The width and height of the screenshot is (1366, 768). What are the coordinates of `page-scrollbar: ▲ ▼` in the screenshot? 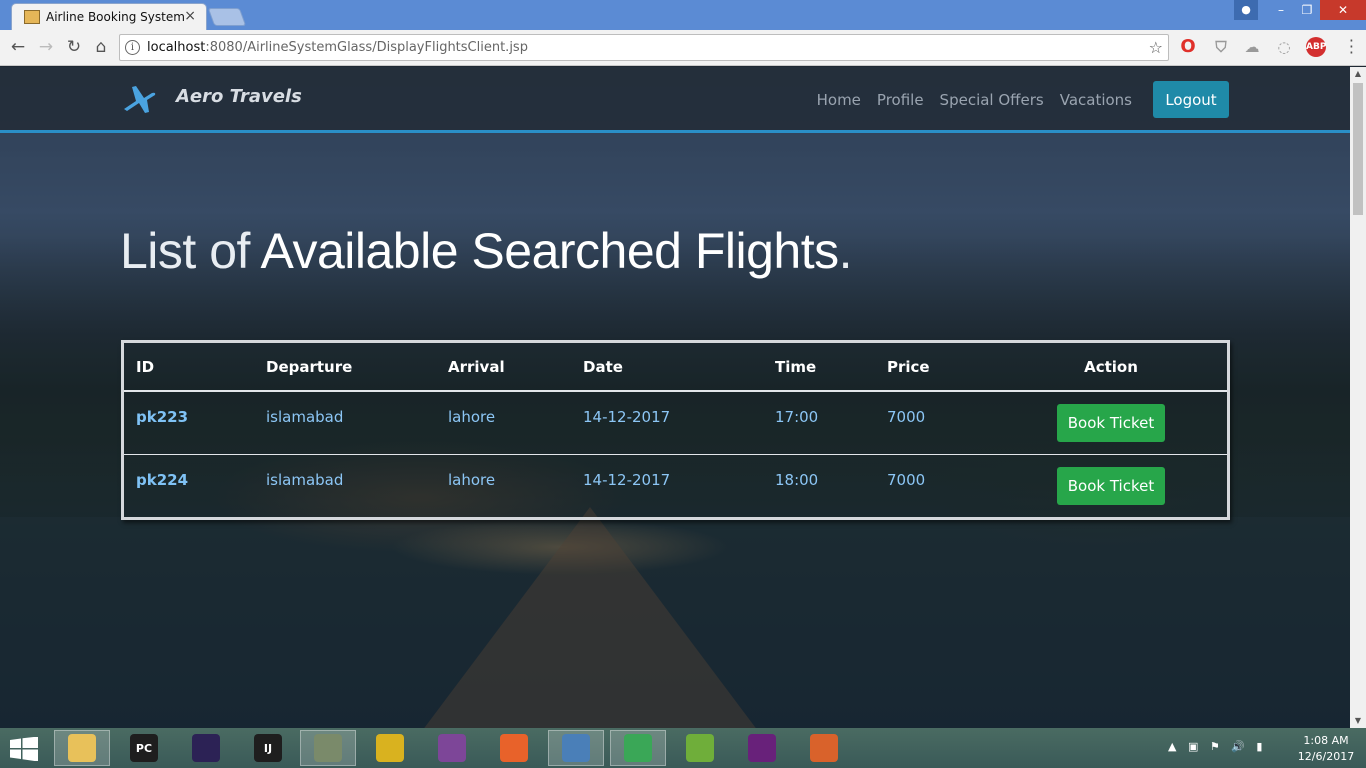 It's located at (1358, 397).